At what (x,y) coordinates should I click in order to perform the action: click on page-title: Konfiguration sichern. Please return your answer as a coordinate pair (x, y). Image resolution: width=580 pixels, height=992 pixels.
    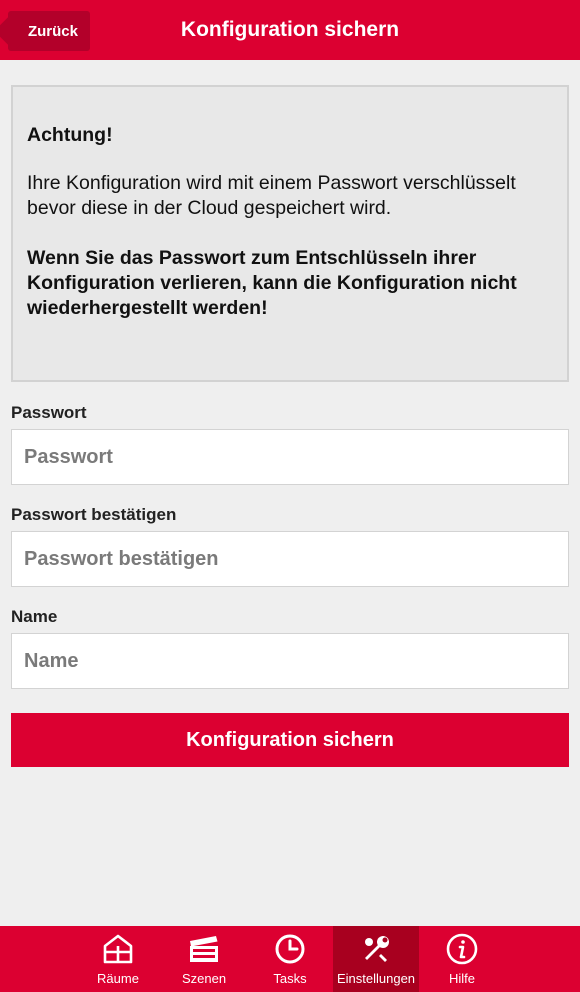
    Looking at the image, I should click on (290, 29).